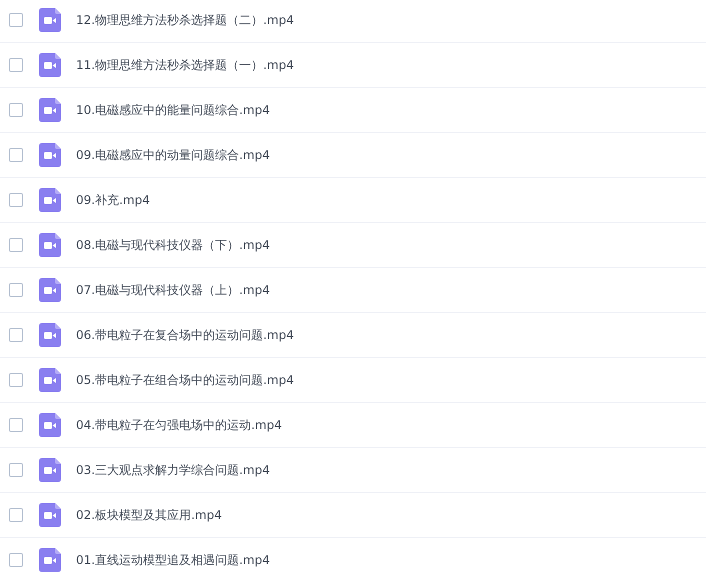  Describe the element at coordinates (185, 335) in the screenshot. I see `file-name: 06.带电粒子在复合场中的运动问题.mp4` at that location.